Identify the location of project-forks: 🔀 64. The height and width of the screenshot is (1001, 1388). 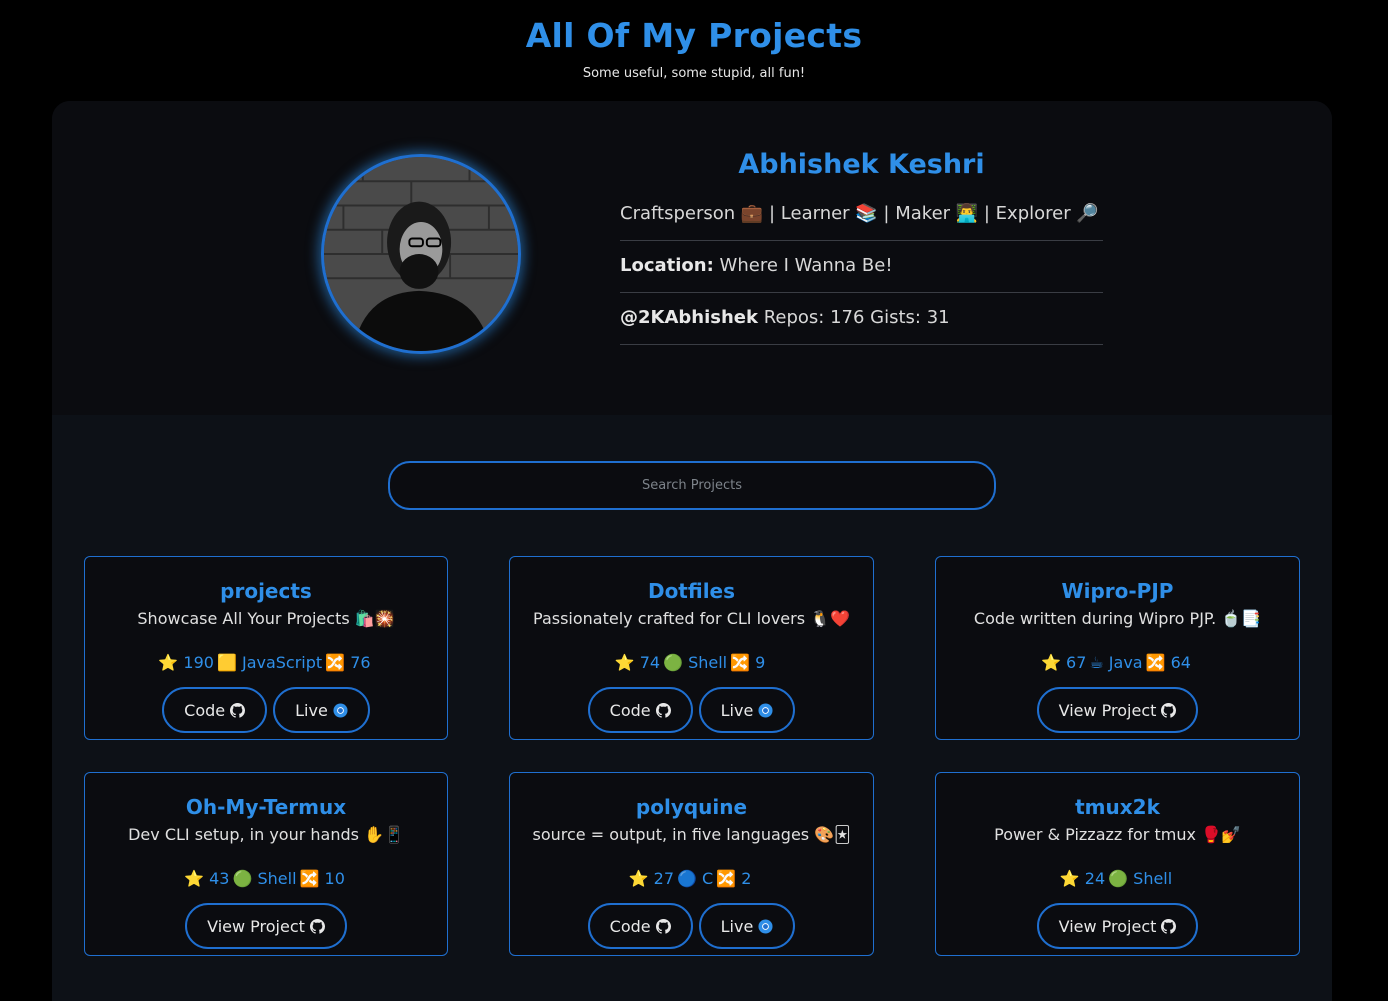
(1168, 662).